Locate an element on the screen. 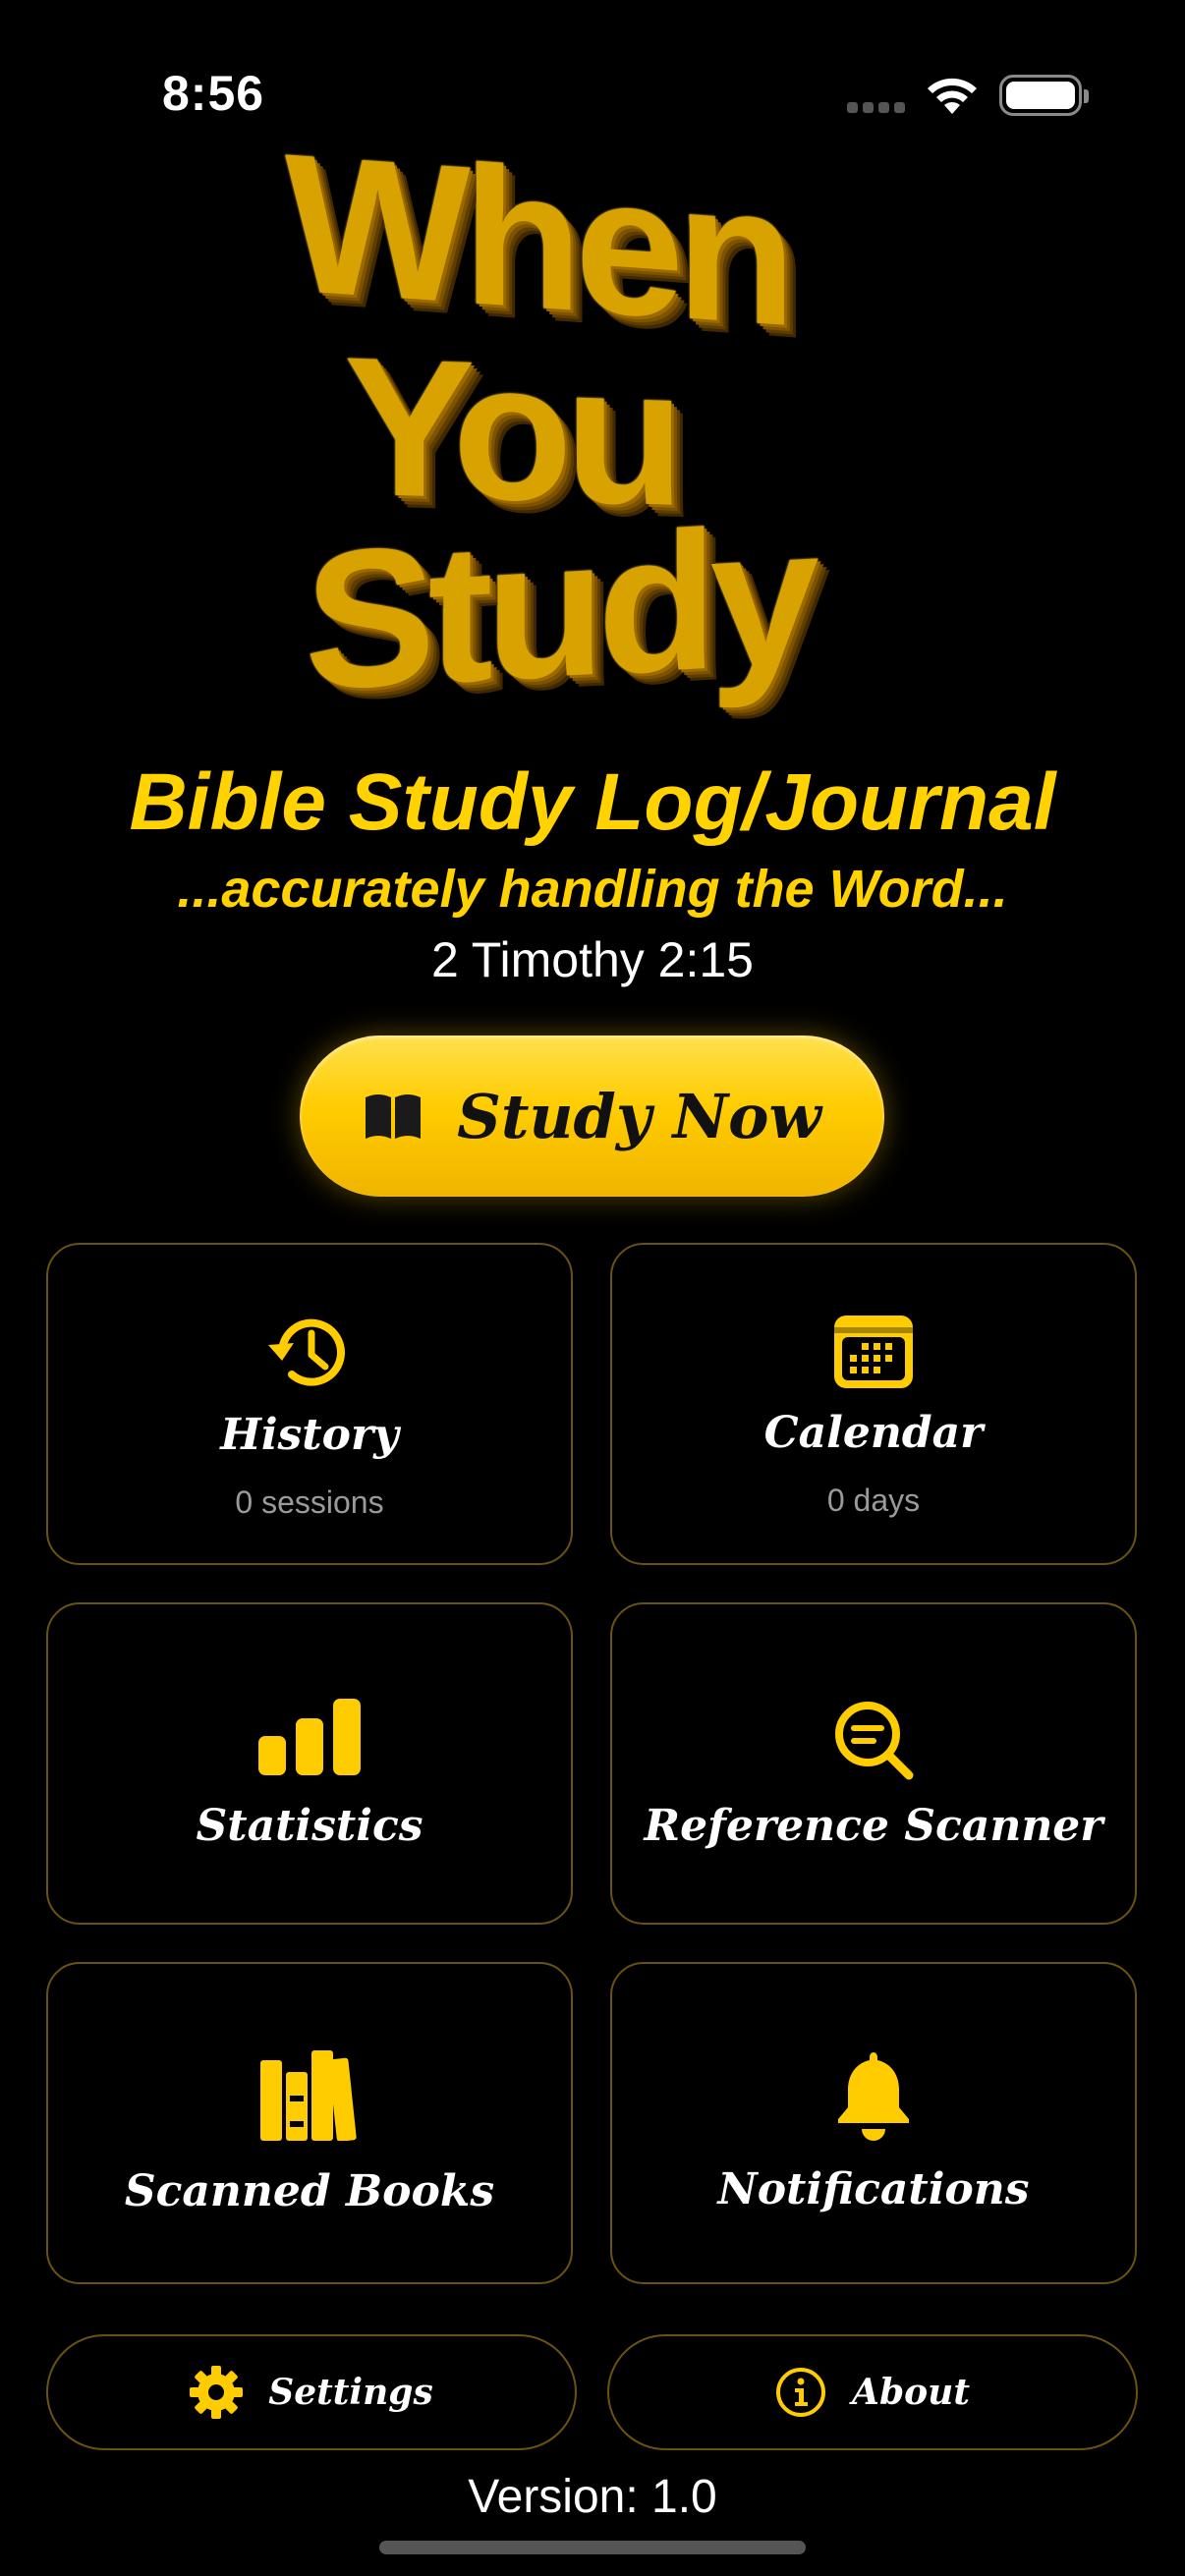 The width and height of the screenshot is (1185, 2576). notifications-tile: Notifications is located at coordinates (874, 2123).